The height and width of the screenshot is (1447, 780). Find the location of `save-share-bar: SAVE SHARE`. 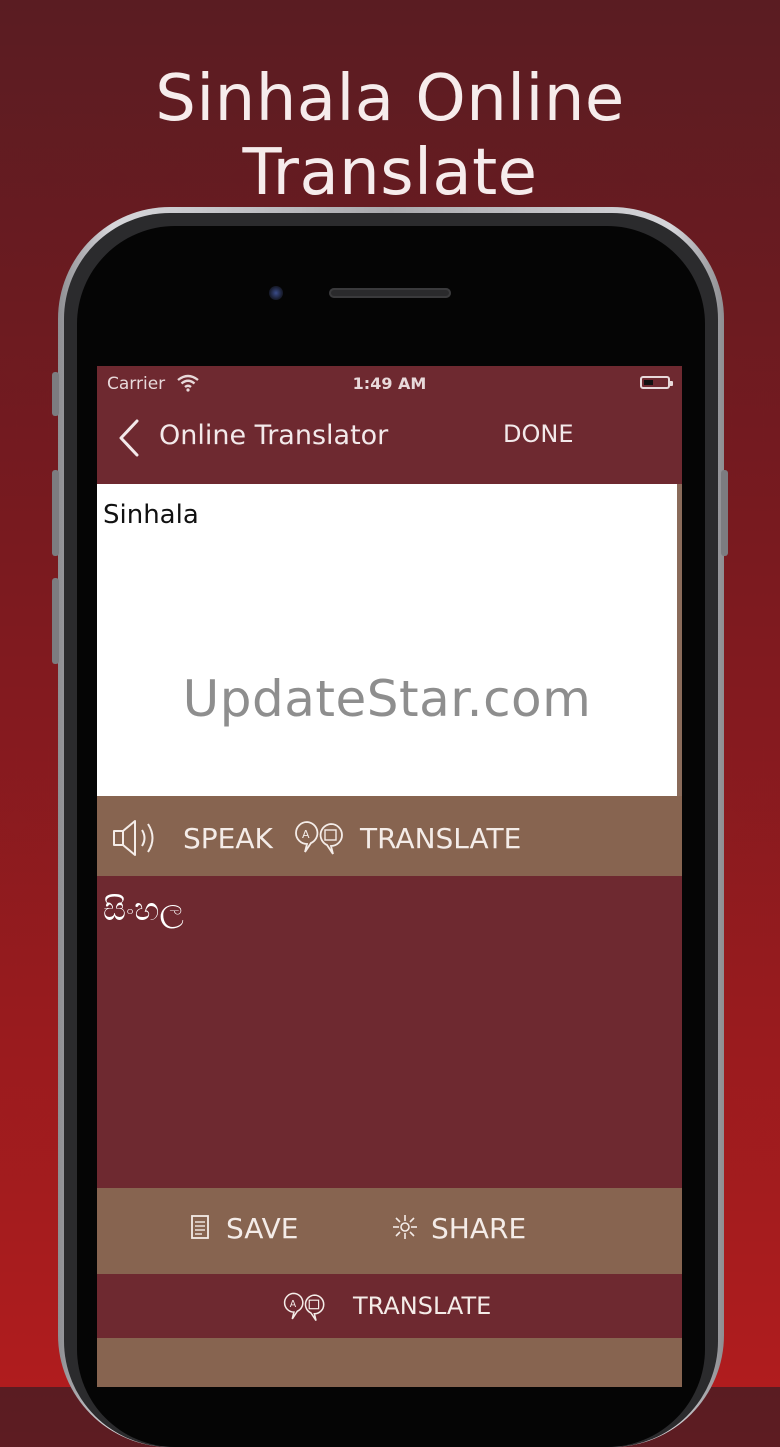

save-share-bar: SAVE SHARE is located at coordinates (389, 1231).